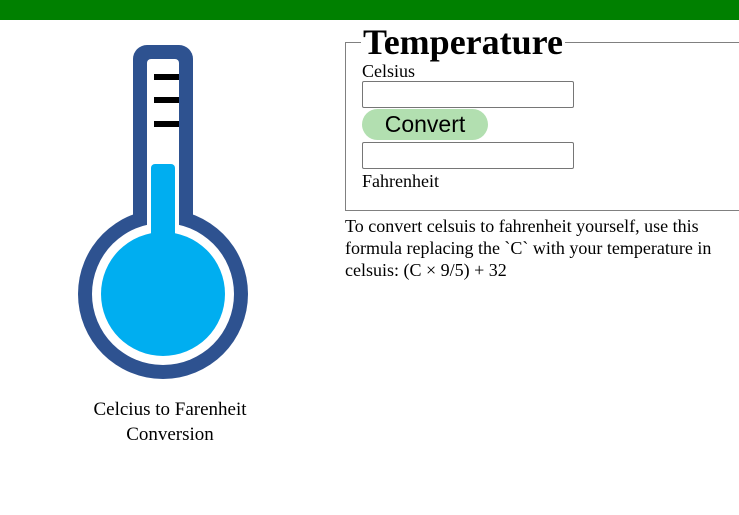 The image size is (739, 515). What do you see at coordinates (389, 71) in the screenshot?
I see `celsius-label: Celsius` at bounding box center [389, 71].